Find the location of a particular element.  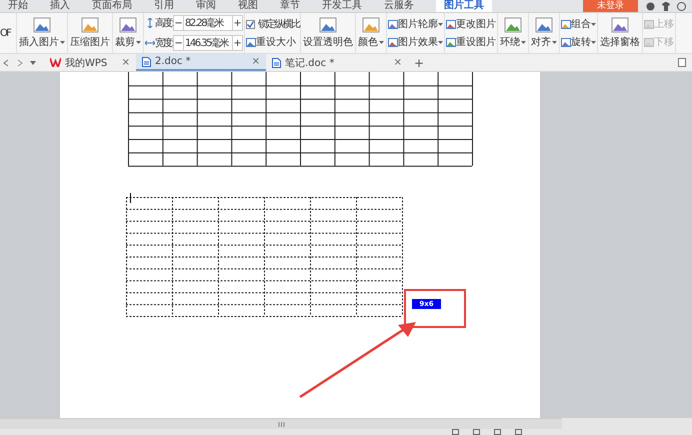

ribbon-button: 图片效果 is located at coordinates (416, 42).